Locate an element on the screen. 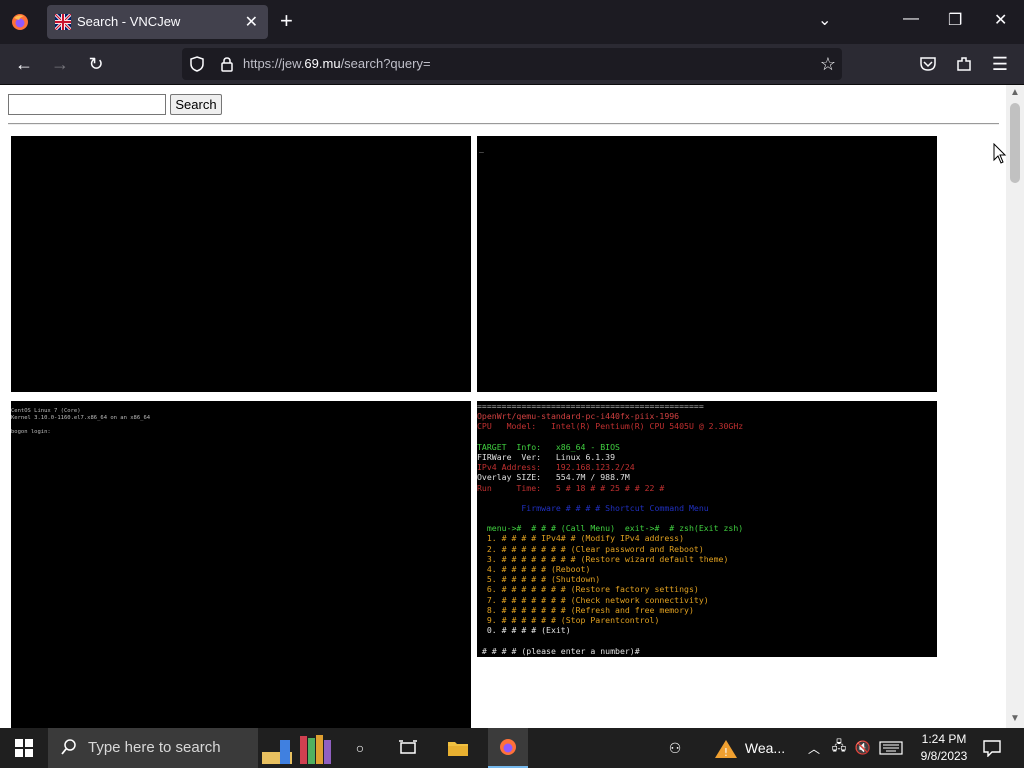 The height and width of the screenshot is (768, 1024). openwrt-console-line: Firmware # # # # Shortcut Command Menu is located at coordinates (593, 507).